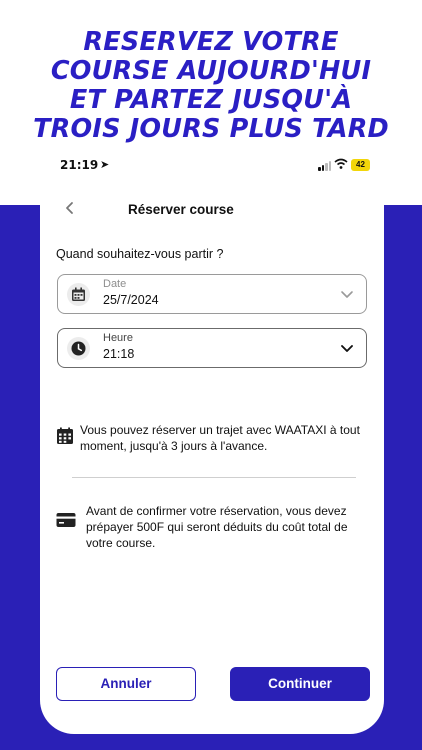 The height and width of the screenshot is (750, 422). Describe the element at coordinates (66, 521) in the screenshot. I see `credit-card-icon` at that location.